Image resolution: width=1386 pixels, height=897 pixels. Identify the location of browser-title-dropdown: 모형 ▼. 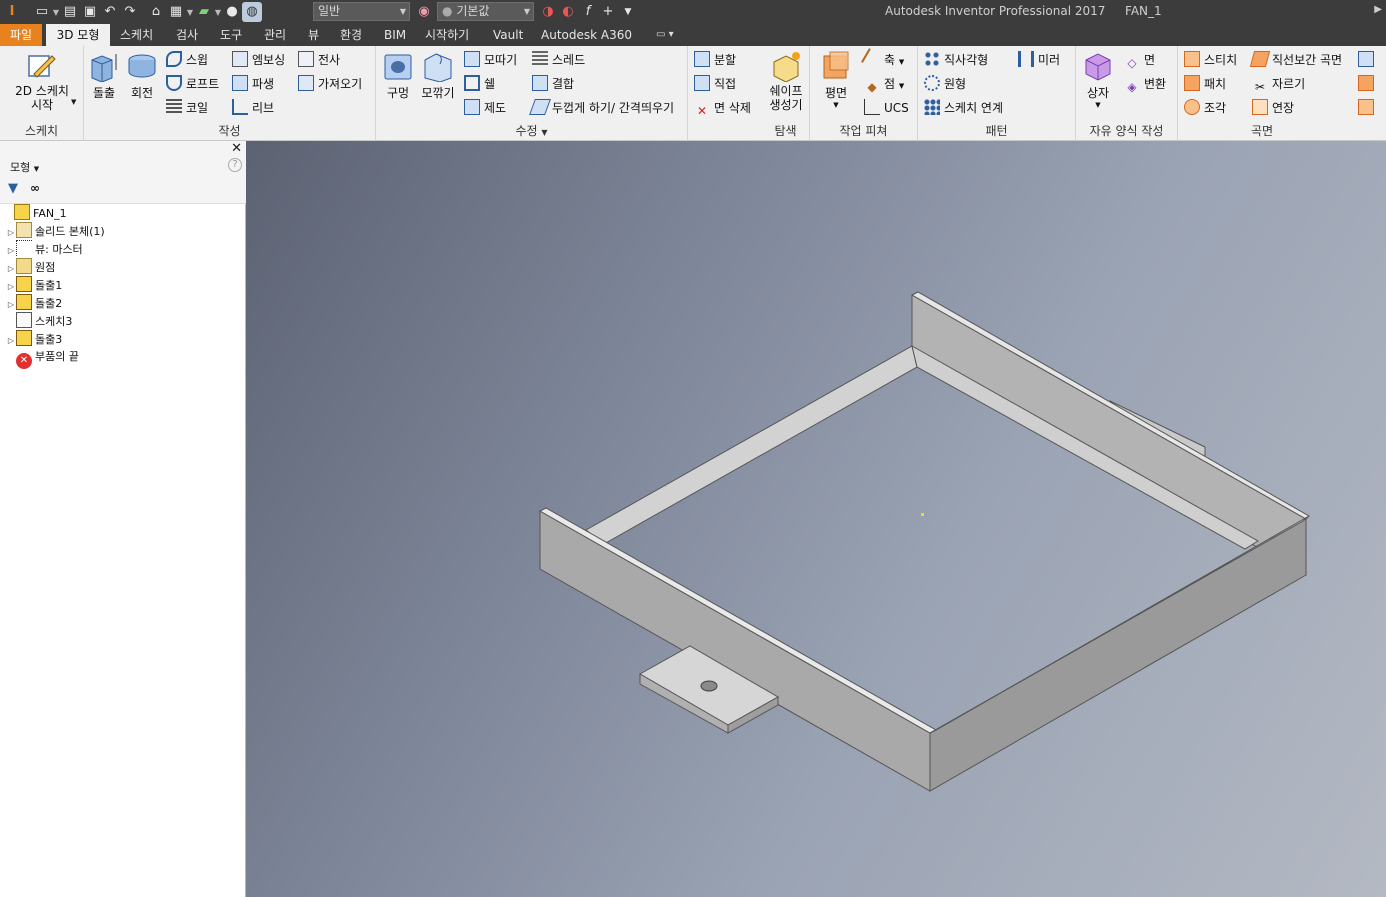
(24, 167).